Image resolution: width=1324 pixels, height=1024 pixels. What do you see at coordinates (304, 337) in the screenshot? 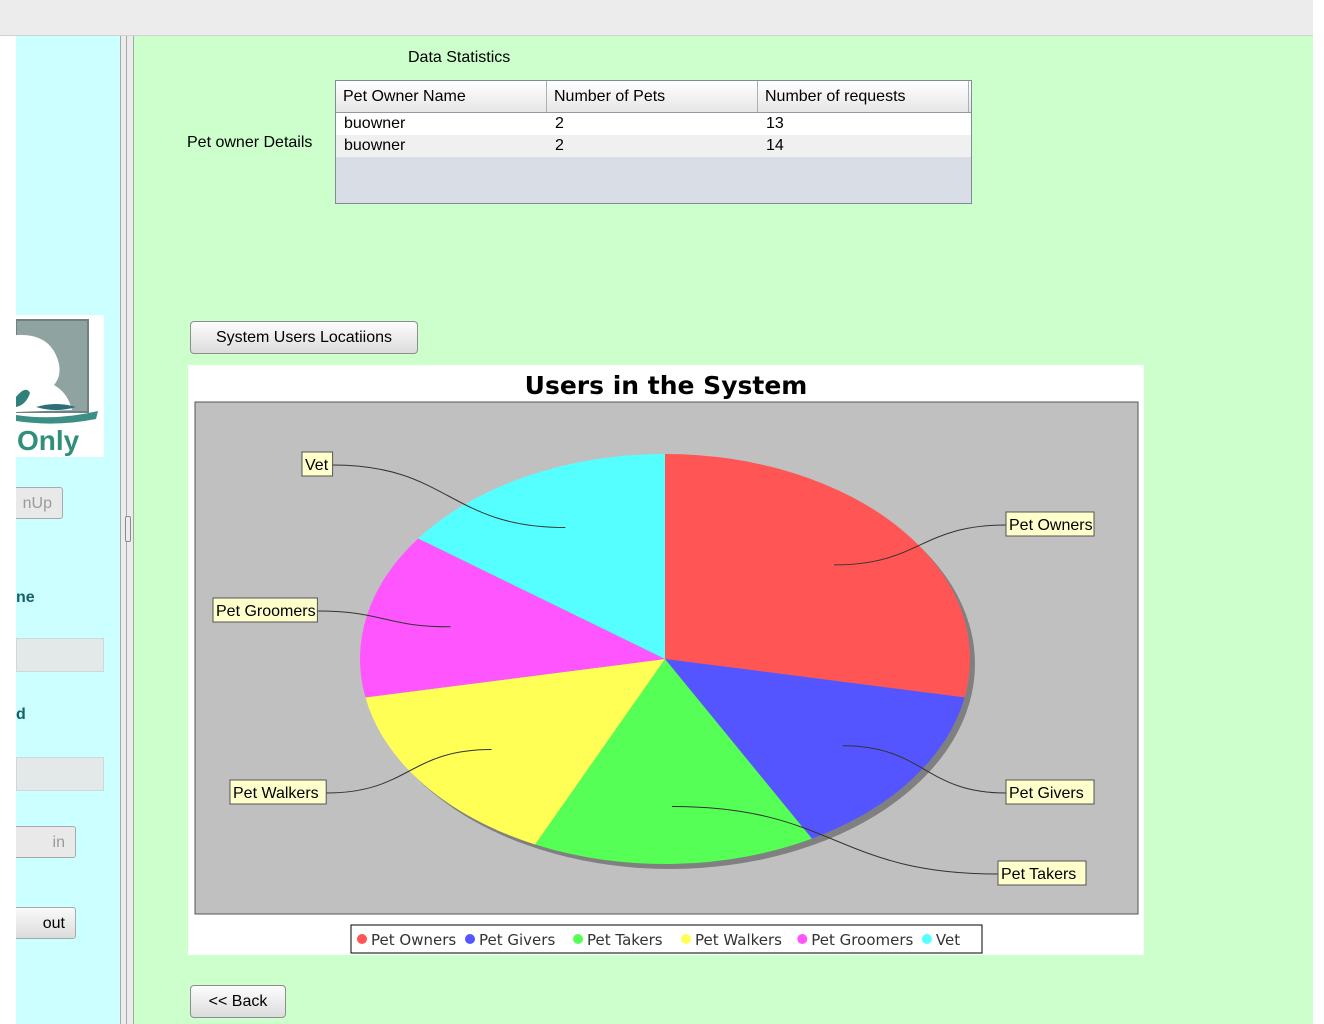
I see `system-users-locations-button: System Users Locatiions` at bounding box center [304, 337].